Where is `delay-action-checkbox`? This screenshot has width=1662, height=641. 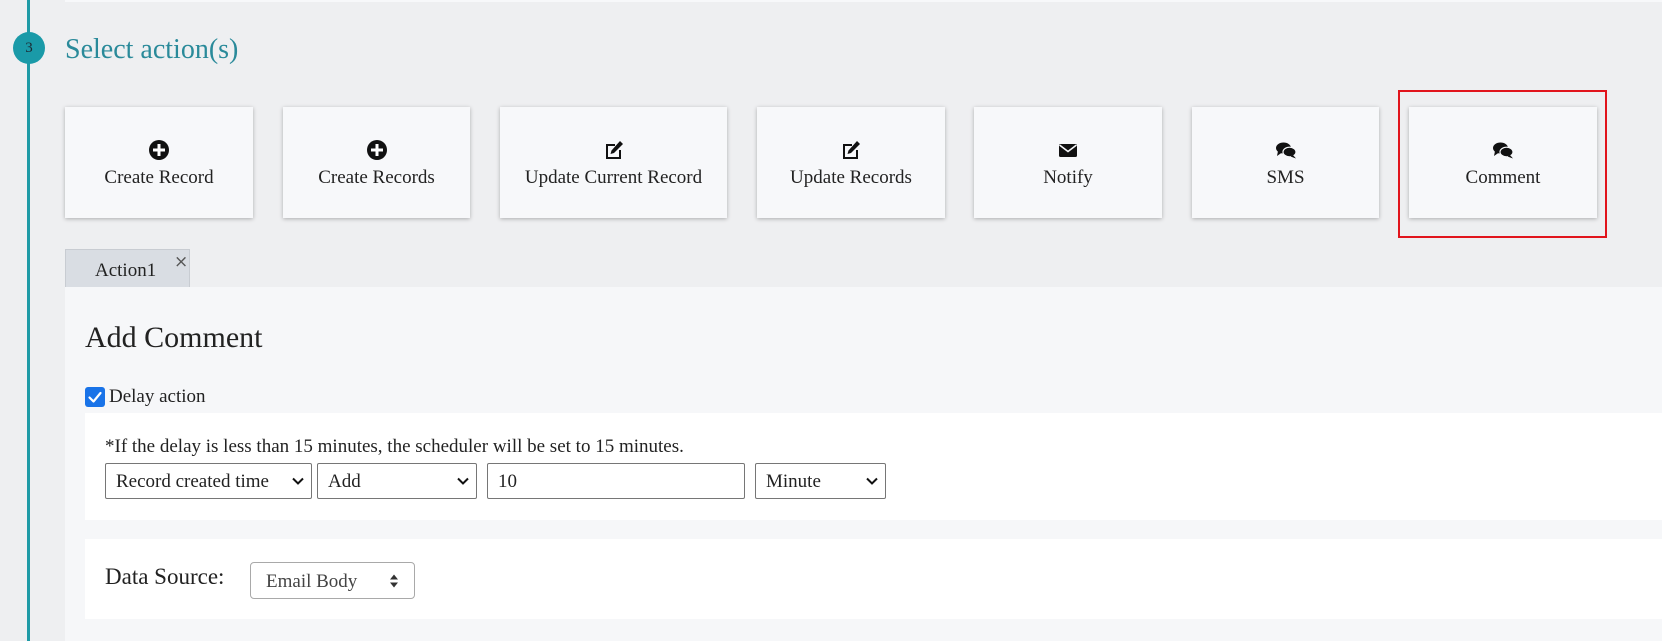
delay-action-checkbox is located at coordinates (95, 397).